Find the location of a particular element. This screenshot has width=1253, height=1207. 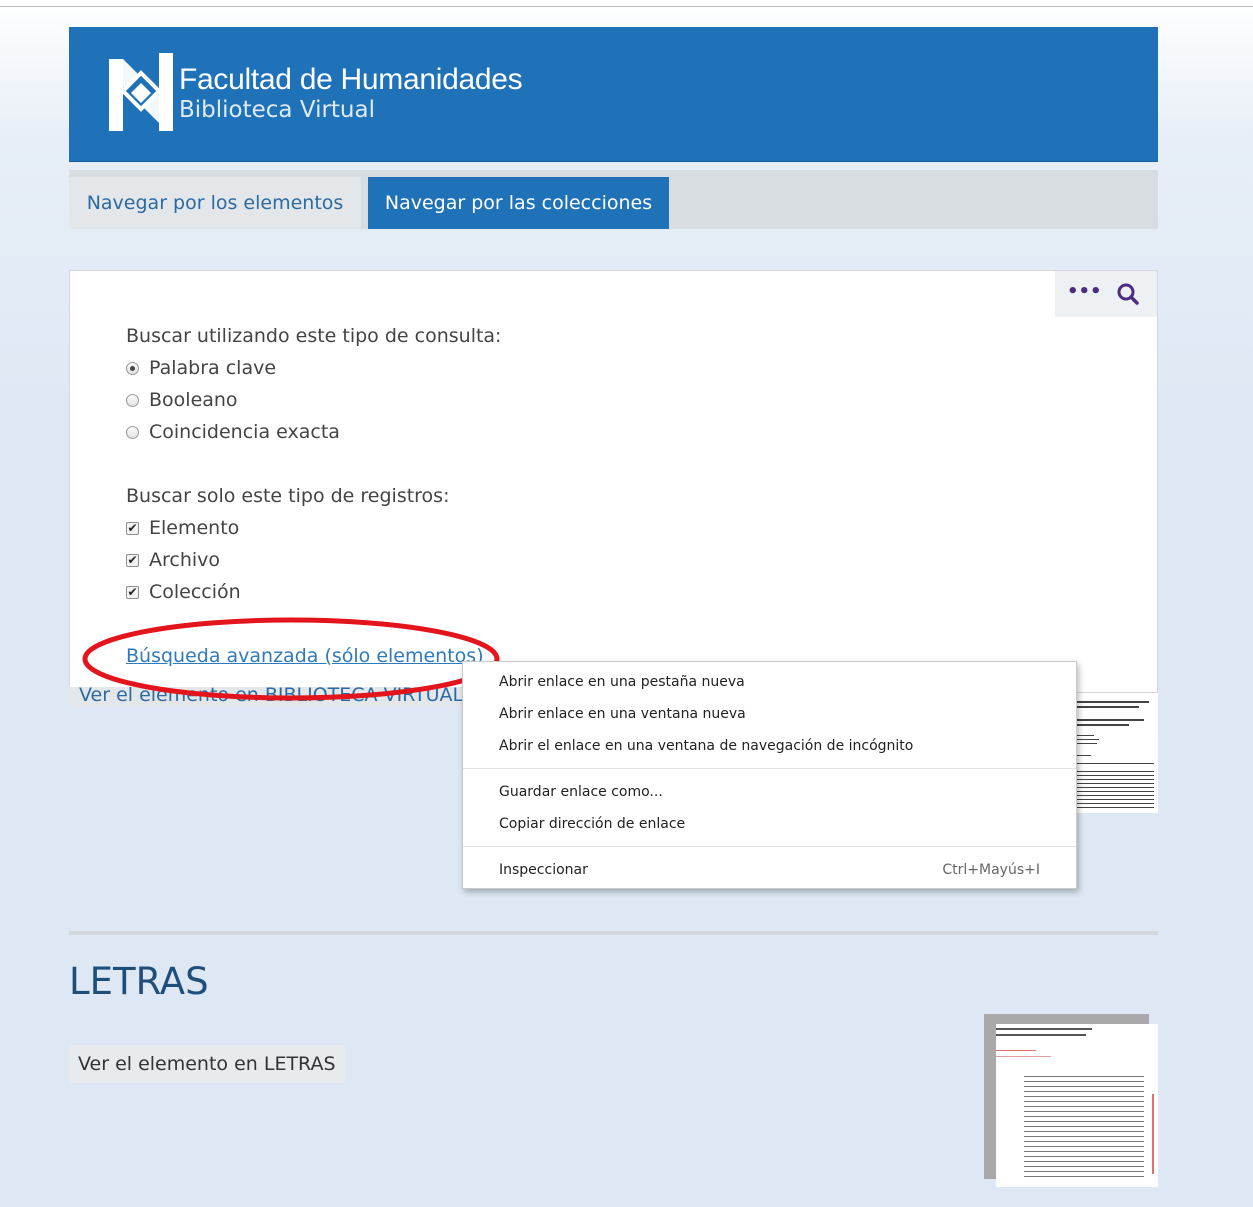

collection-thumbnail is located at coordinates (1077, 1105).